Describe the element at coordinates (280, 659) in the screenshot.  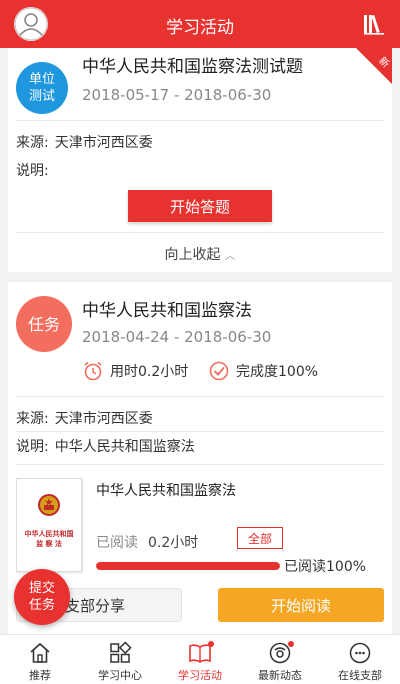
I see `nav-item-news: 最新动态` at that location.